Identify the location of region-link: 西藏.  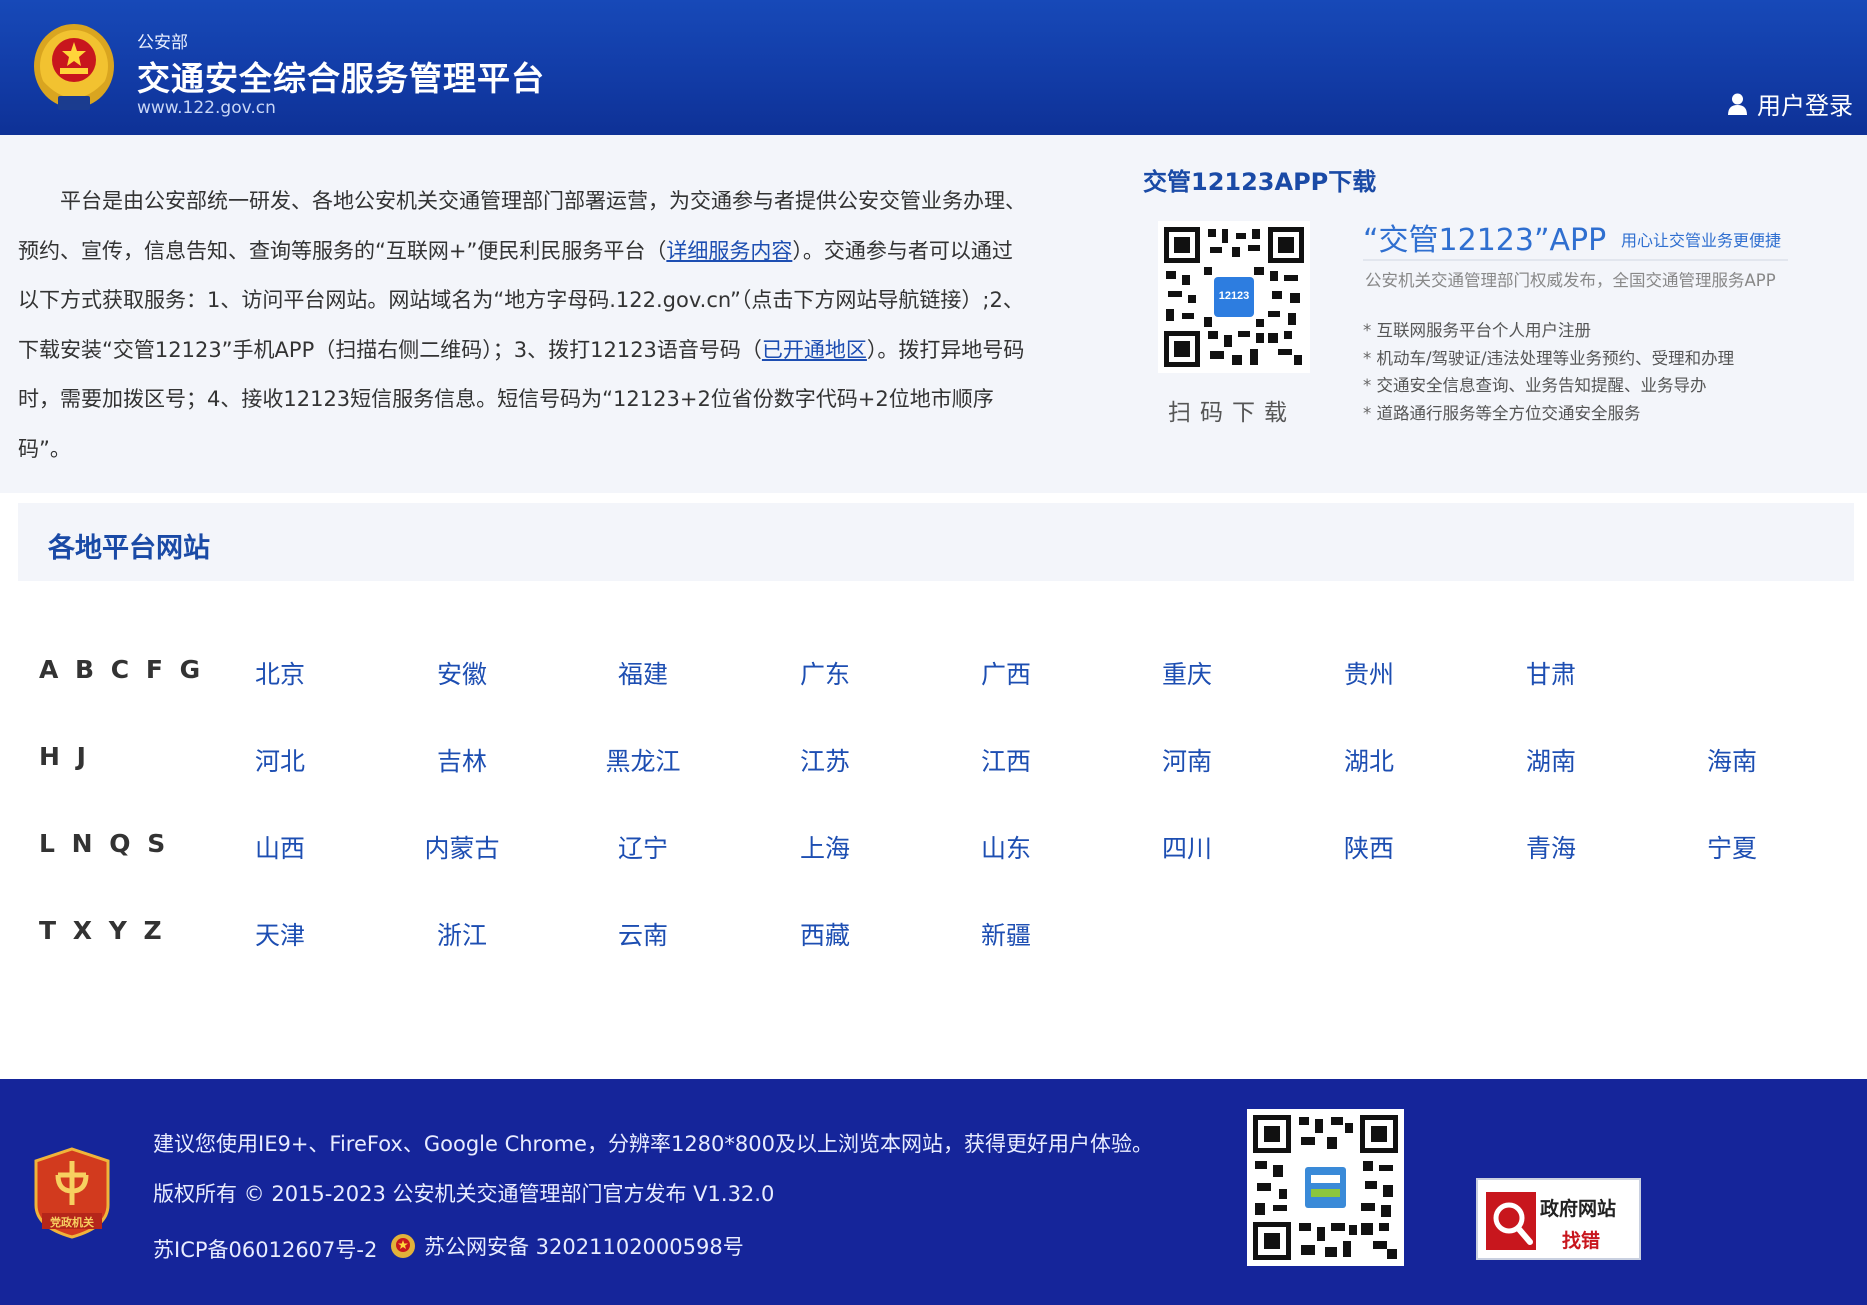
(825, 934).